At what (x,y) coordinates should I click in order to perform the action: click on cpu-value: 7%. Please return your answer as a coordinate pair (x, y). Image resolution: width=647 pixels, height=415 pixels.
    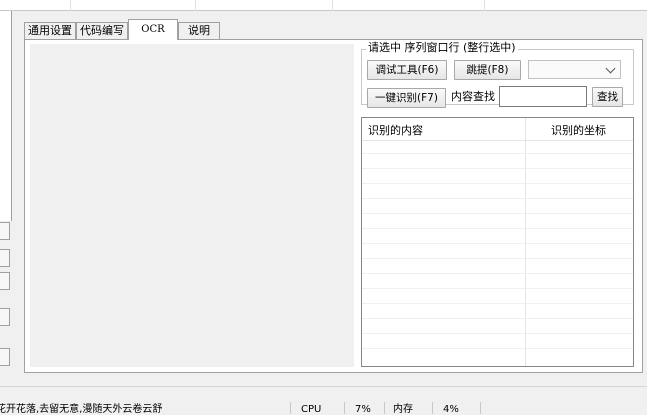
    Looking at the image, I should click on (363, 409).